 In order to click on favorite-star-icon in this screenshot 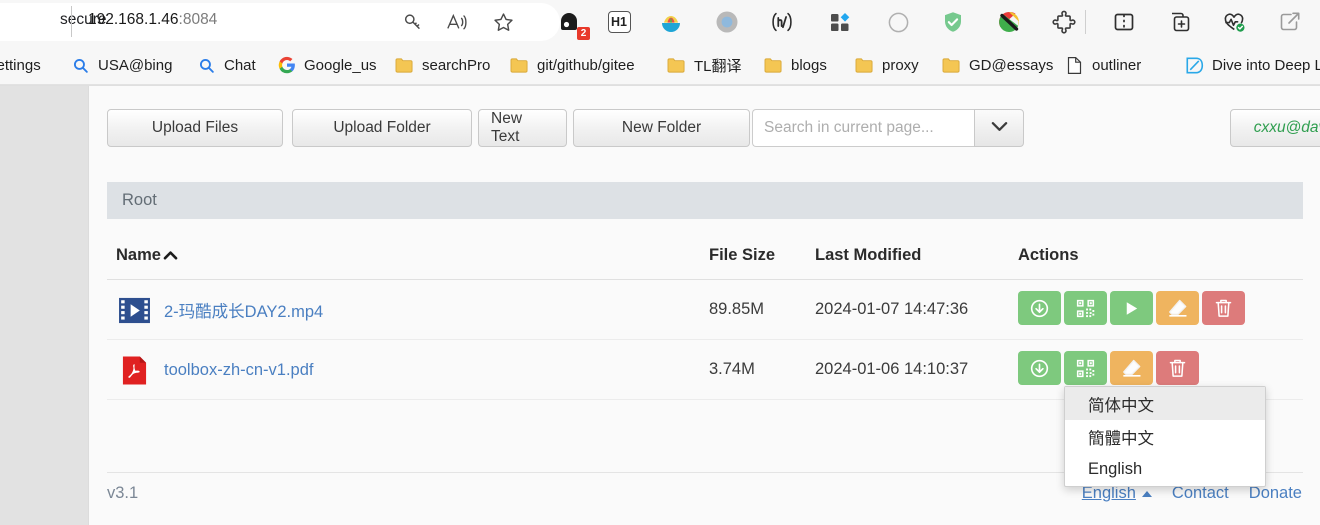, I will do `click(503, 22)`.